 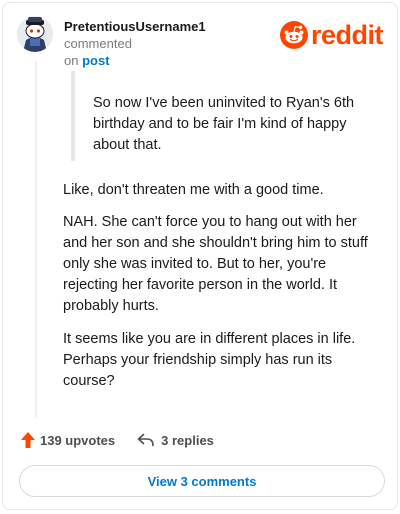 I want to click on username-link: PretentiousUsername1, so click(x=135, y=26).